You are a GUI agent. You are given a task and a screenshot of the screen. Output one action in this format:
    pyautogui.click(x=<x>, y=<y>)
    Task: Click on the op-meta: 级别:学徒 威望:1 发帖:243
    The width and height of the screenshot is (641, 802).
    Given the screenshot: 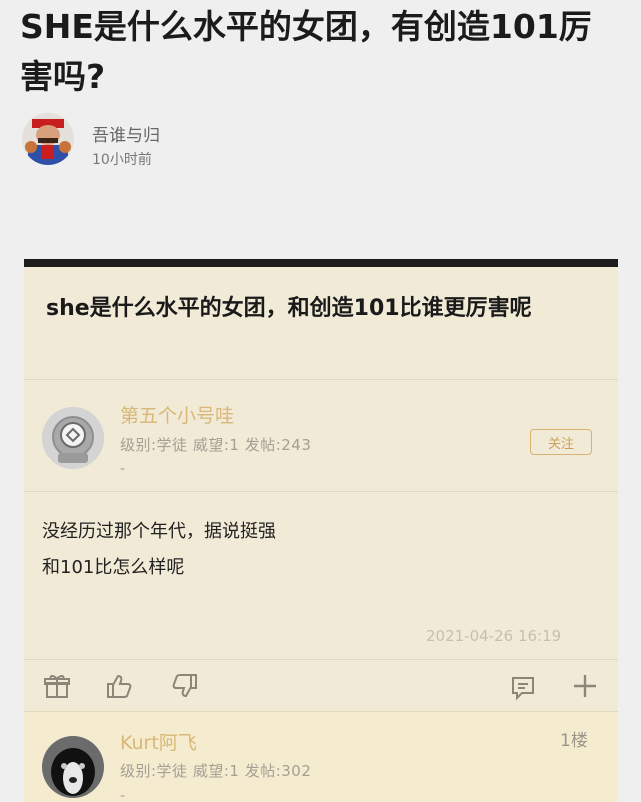 What is the action you would take?
    pyautogui.click(x=216, y=445)
    